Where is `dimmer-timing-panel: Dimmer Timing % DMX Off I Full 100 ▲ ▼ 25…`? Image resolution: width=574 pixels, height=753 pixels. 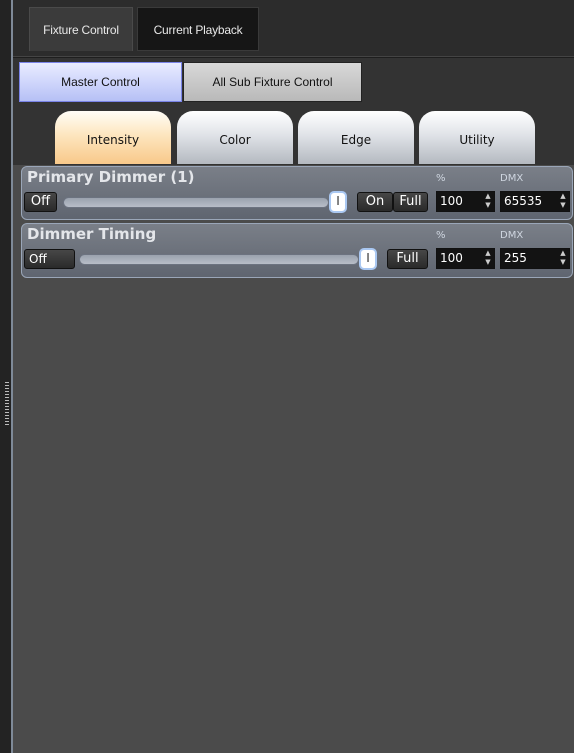 dimmer-timing-panel: Dimmer Timing % DMX Off I Full 100 ▲ ▼ 25… is located at coordinates (297, 250).